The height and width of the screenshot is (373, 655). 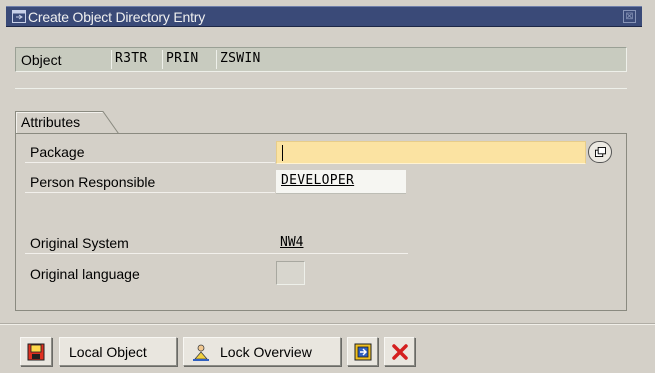 What do you see at coordinates (117, 17) in the screenshot?
I see `dialog-title: Create Object Directory Entry` at bounding box center [117, 17].